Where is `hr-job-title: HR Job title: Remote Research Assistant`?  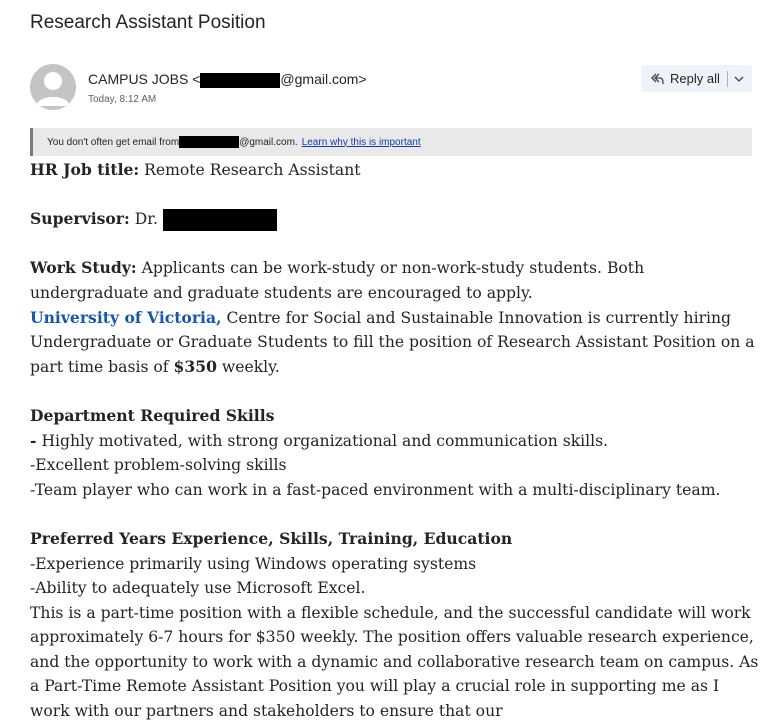
hr-job-title: HR Job title: Remote Research Assistant is located at coordinates (395, 170).